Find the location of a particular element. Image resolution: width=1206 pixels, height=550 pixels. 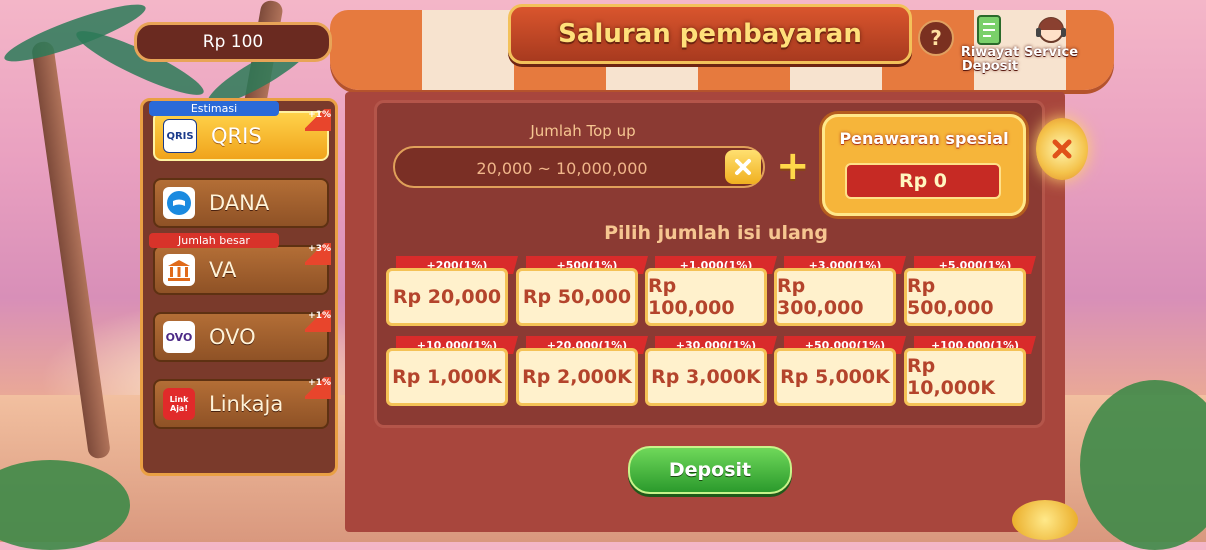

deposit-button-label: Deposit is located at coordinates (710, 470).